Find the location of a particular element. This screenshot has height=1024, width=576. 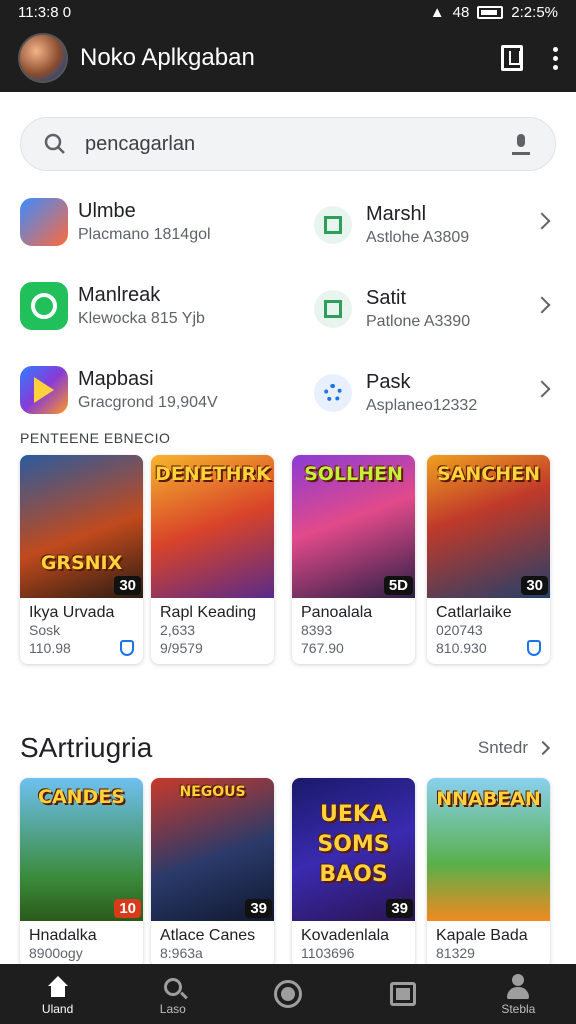

app-name: Mapbasi is located at coordinates (116, 379).